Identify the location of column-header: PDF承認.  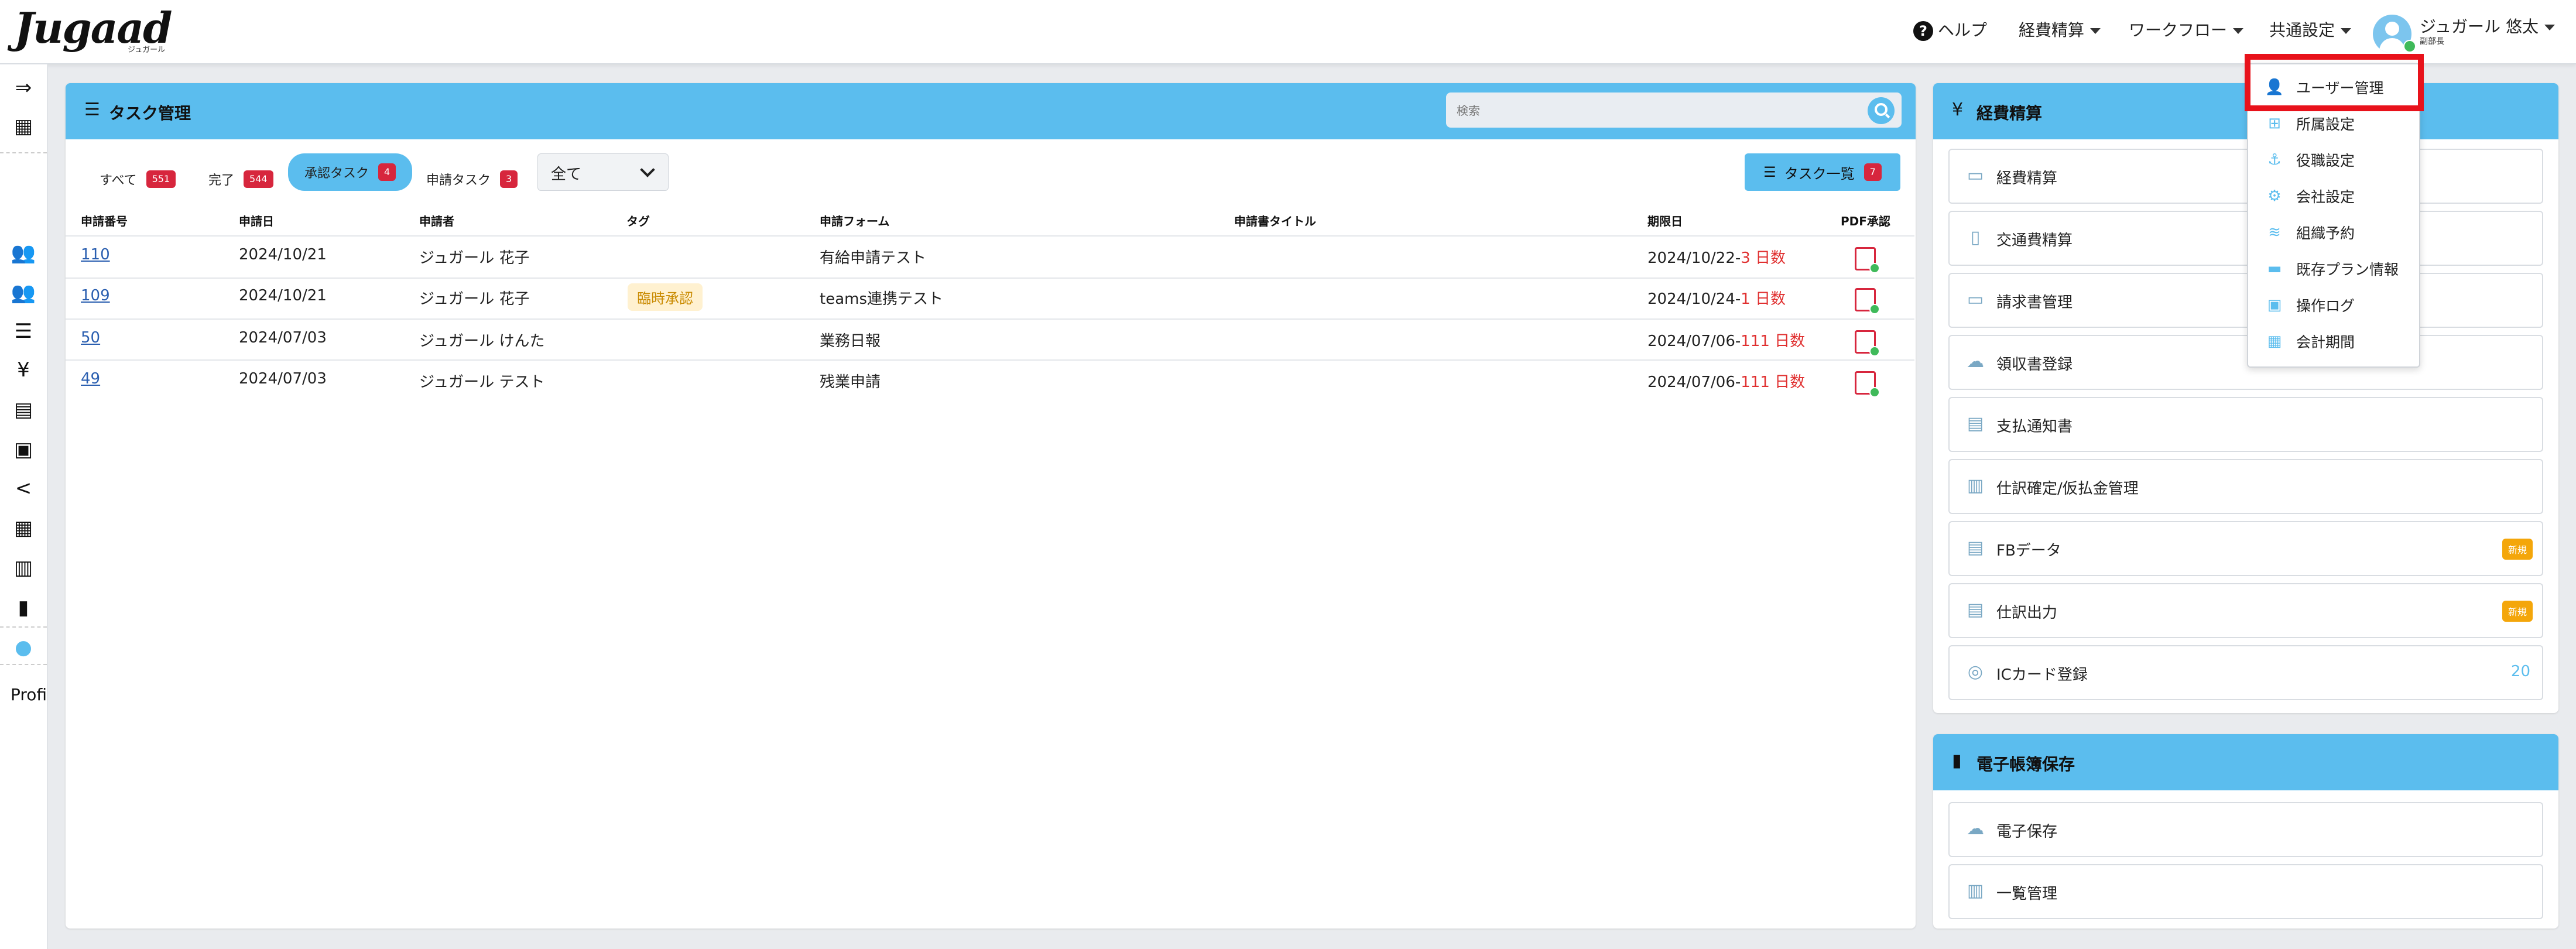
(1865, 221).